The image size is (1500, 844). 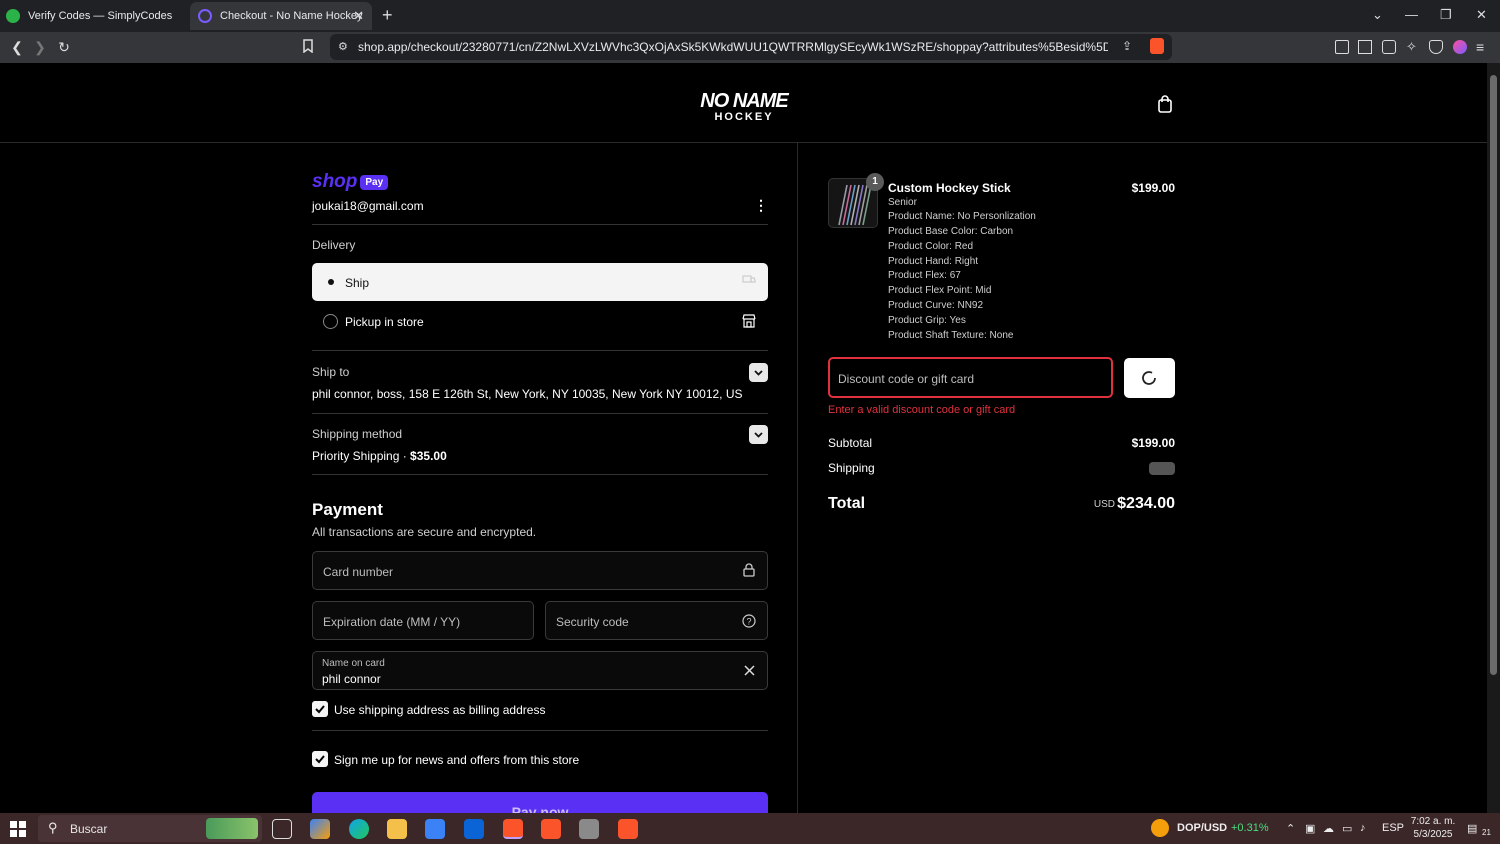 I want to click on store-header: NO NAME HOCKEY, so click(x=743, y=103).